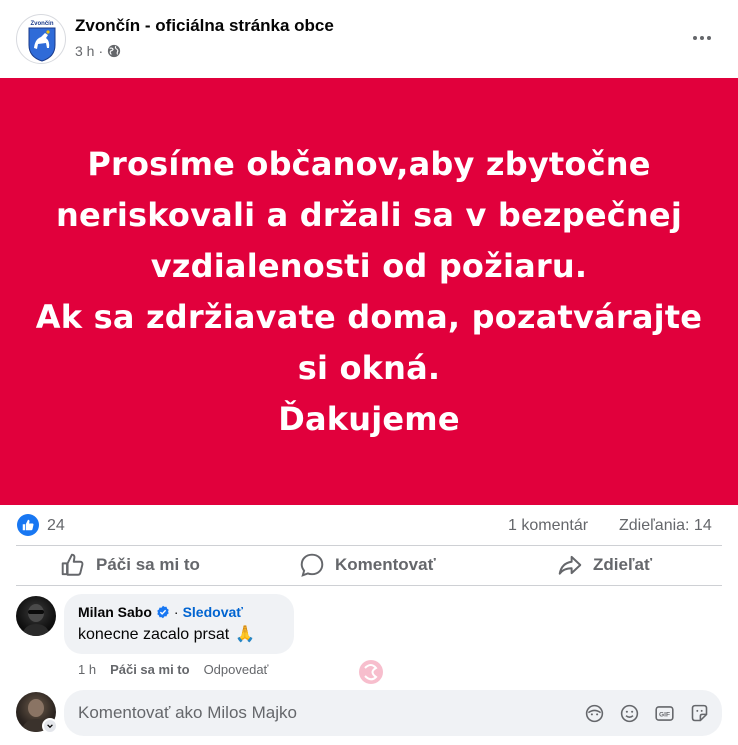 Image resolution: width=738 pixels, height=745 pixels. What do you see at coordinates (702, 38) in the screenshot?
I see `more-options-button` at bounding box center [702, 38].